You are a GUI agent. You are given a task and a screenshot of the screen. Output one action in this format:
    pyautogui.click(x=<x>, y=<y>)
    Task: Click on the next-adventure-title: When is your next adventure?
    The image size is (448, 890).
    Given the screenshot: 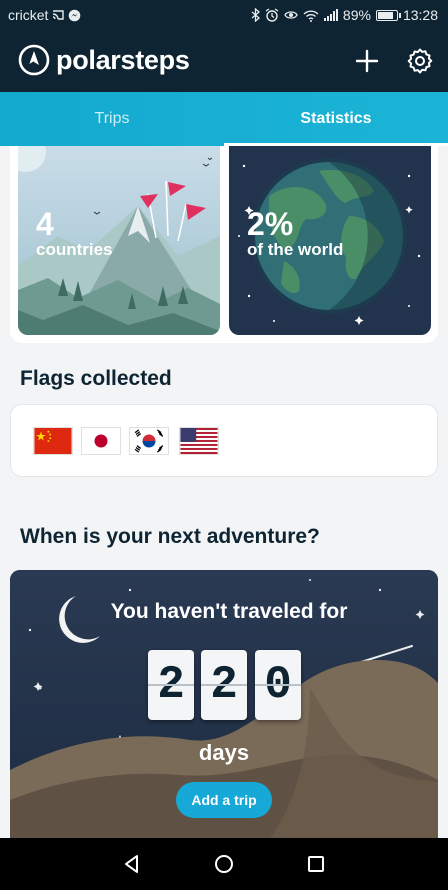 What is the action you would take?
    pyautogui.click(x=170, y=536)
    